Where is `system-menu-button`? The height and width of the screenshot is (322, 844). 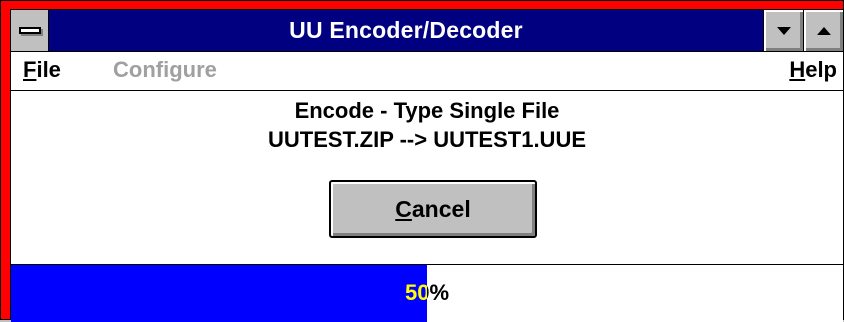 system-menu-button is located at coordinates (30, 30).